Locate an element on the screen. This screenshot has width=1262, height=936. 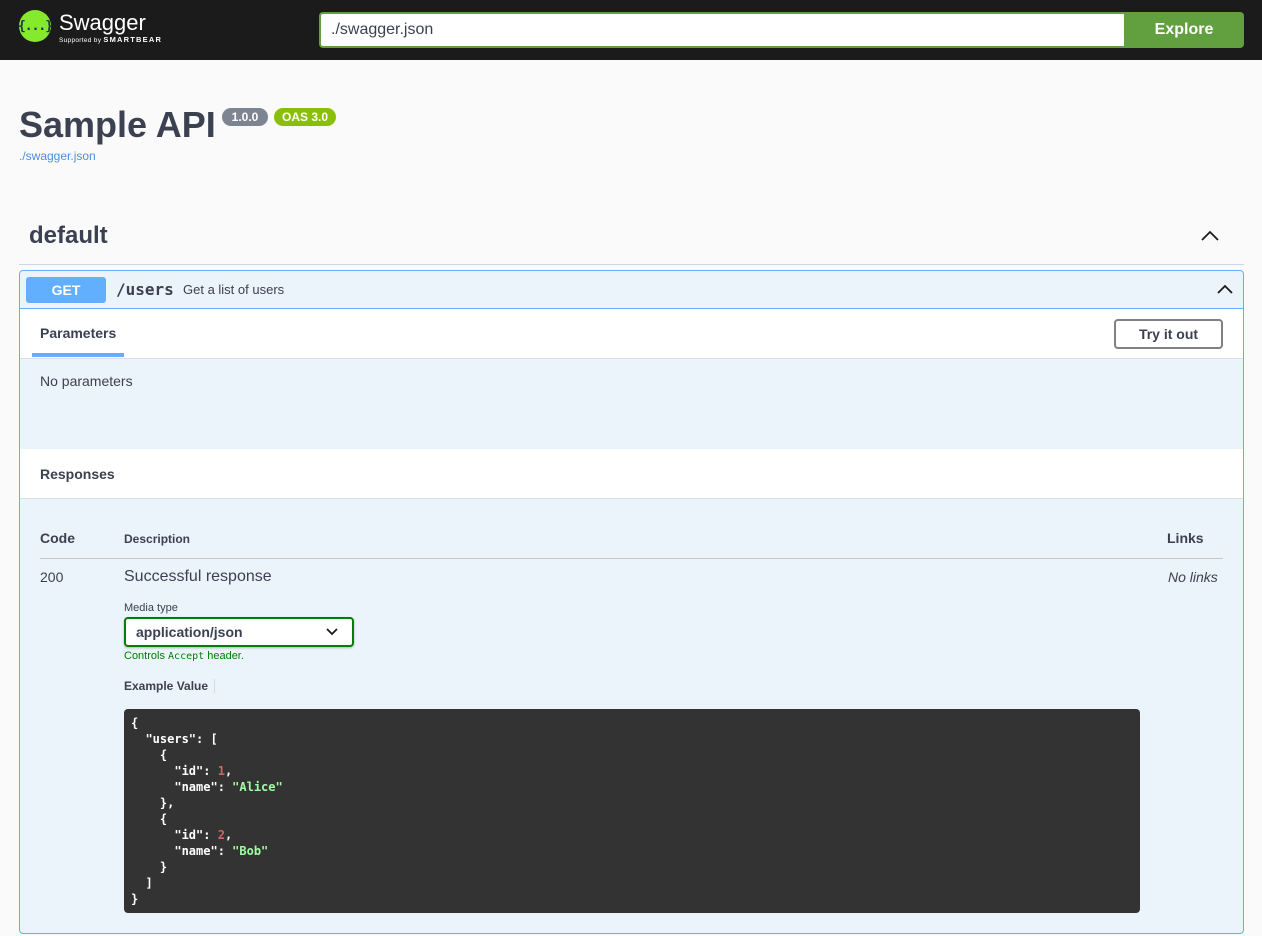
responses-title: Responses is located at coordinates (77, 474).